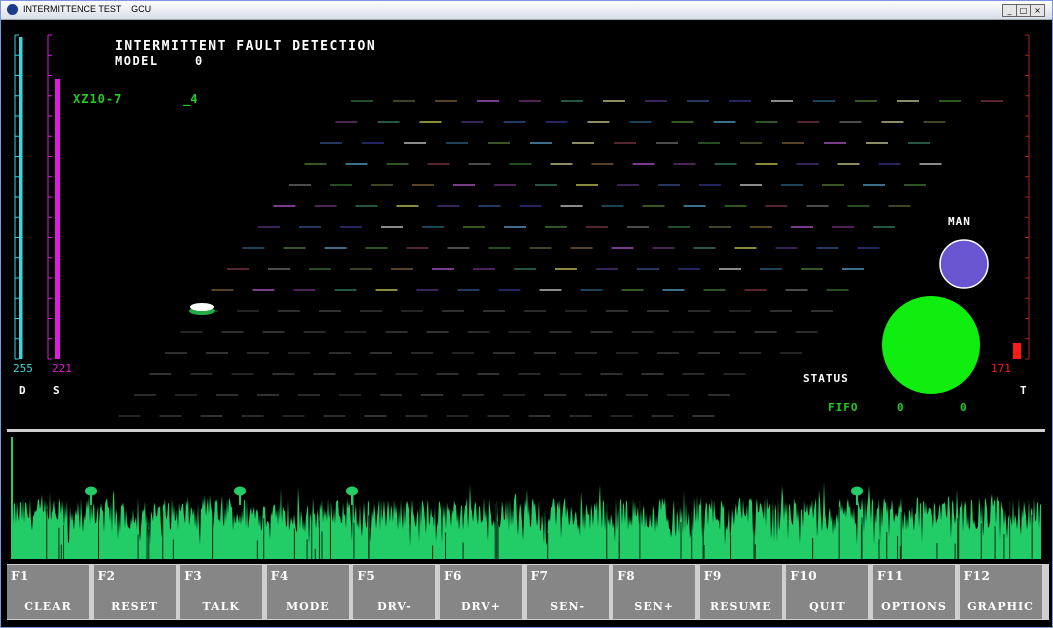  What do you see at coordinates (1023, 10) in the screenshot?
I see `maximize-button: □` at bounding box center [1023, 10].